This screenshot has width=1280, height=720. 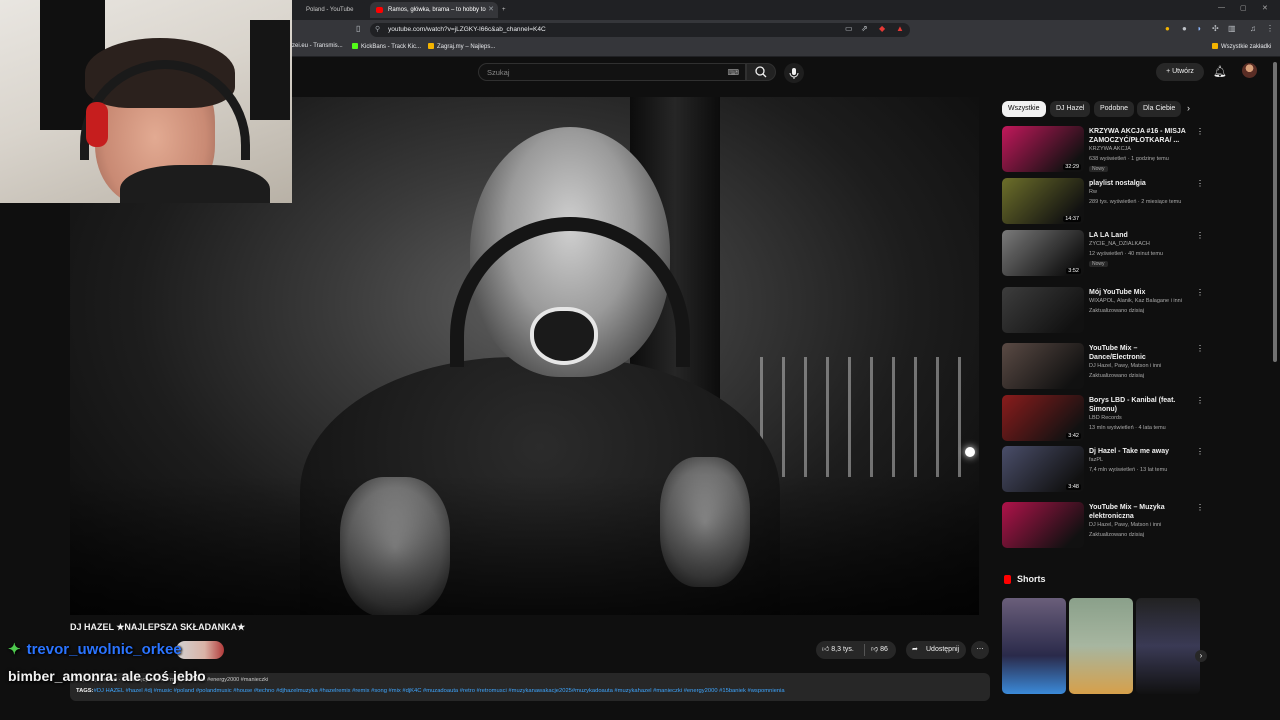 I want to click on chip-all: Wszystkie, so click(x=1024, y=109).